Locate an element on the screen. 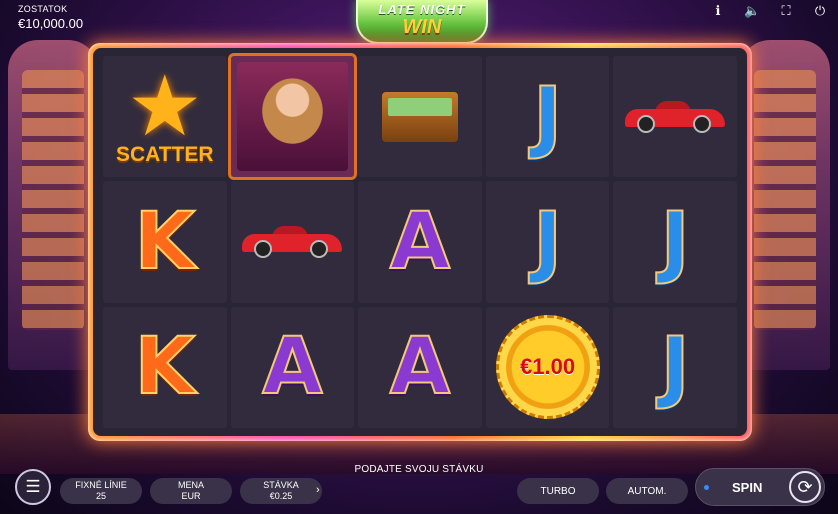 The height and width of the screenshot is (514, 838). power-icon: ⏻ is located at coordinates (820, 11).